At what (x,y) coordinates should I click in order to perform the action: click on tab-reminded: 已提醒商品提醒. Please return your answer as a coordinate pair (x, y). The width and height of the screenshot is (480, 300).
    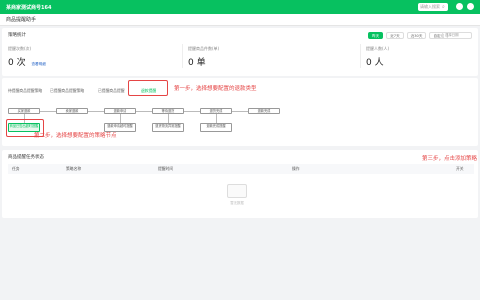
    Looking at the image, I should click on (111, 91).